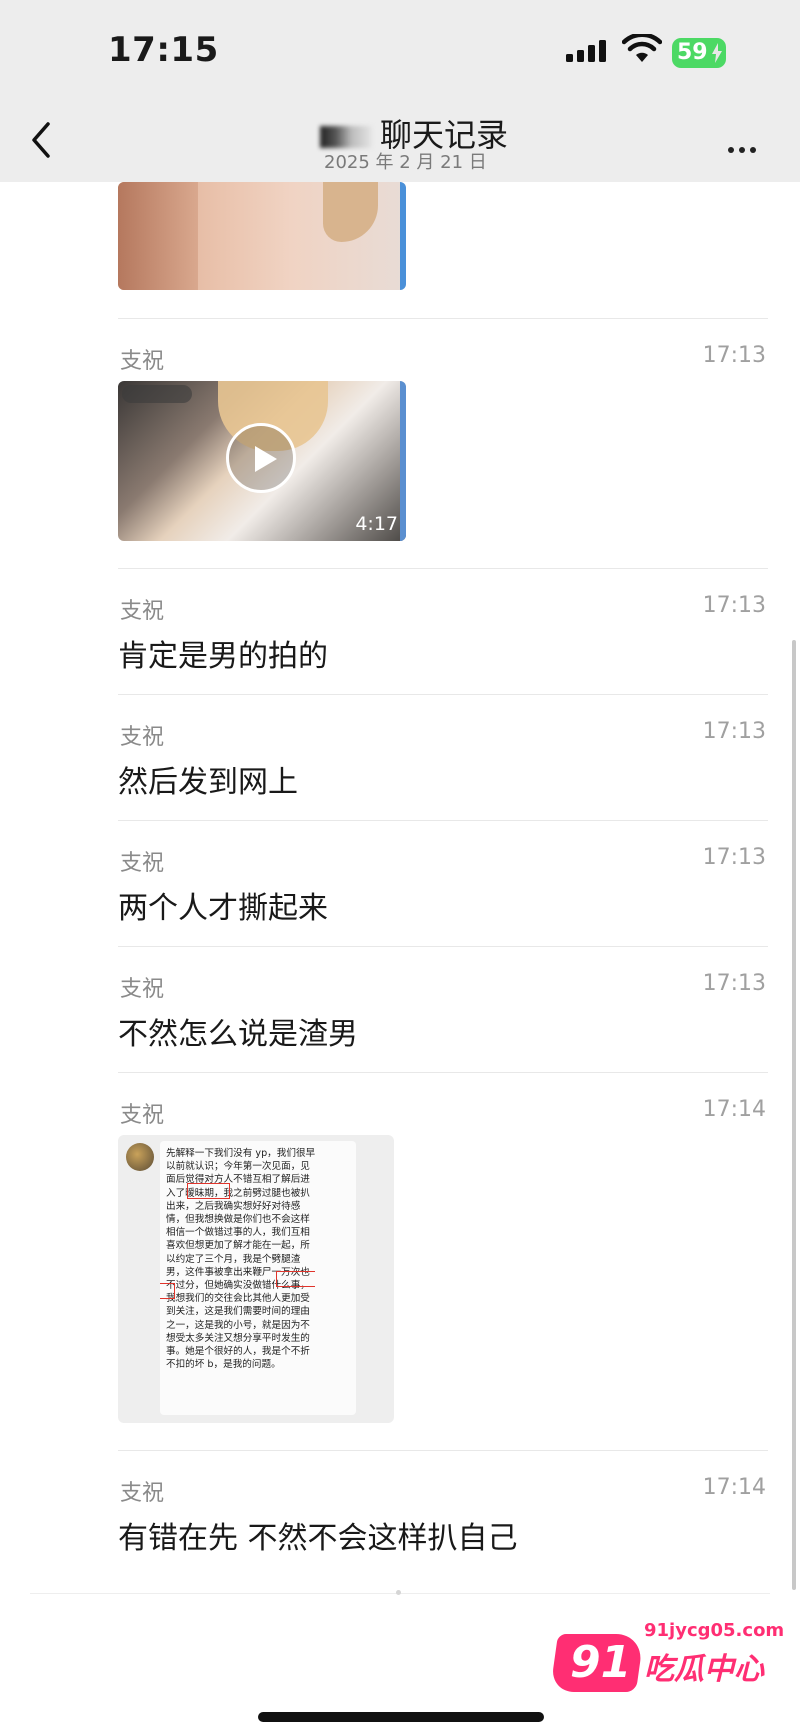 The width and height of the screenshot is (800, 1735). Describe the element at coordinates (398, 1592) in the screenshot. I see `list-end-dot` at that location.